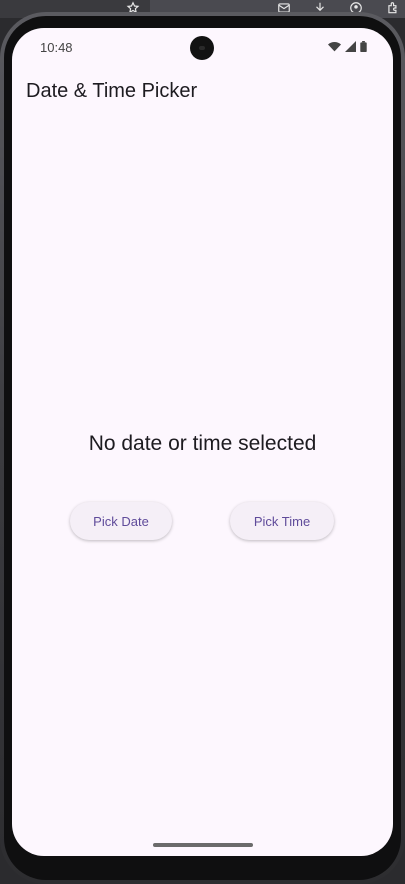 The image size is (405, 884). I want to click on app-title: Date & Time Picker, so click(112, 91).